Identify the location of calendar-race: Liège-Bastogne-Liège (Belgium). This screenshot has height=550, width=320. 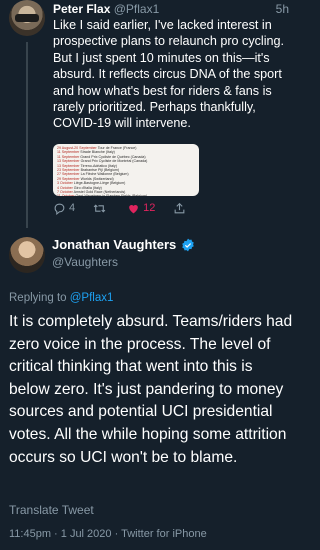
(99, 183).